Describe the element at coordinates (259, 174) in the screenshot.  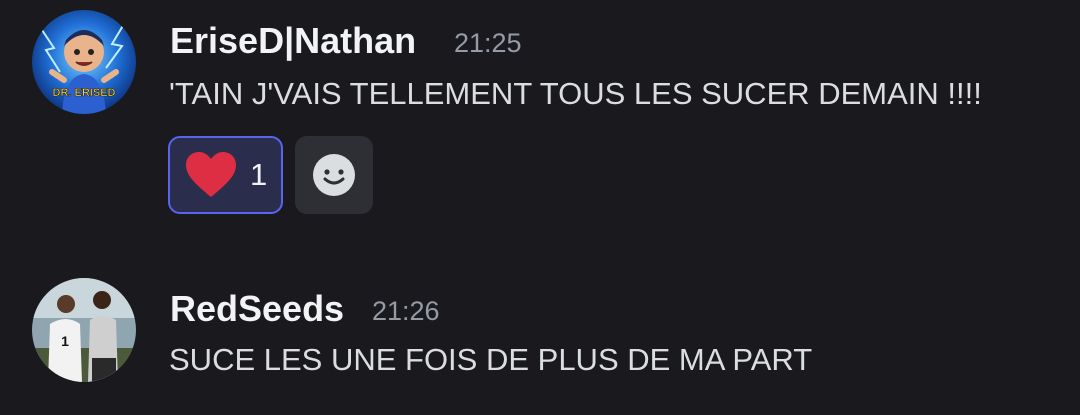
I see `reaction-count: 1` at that location.